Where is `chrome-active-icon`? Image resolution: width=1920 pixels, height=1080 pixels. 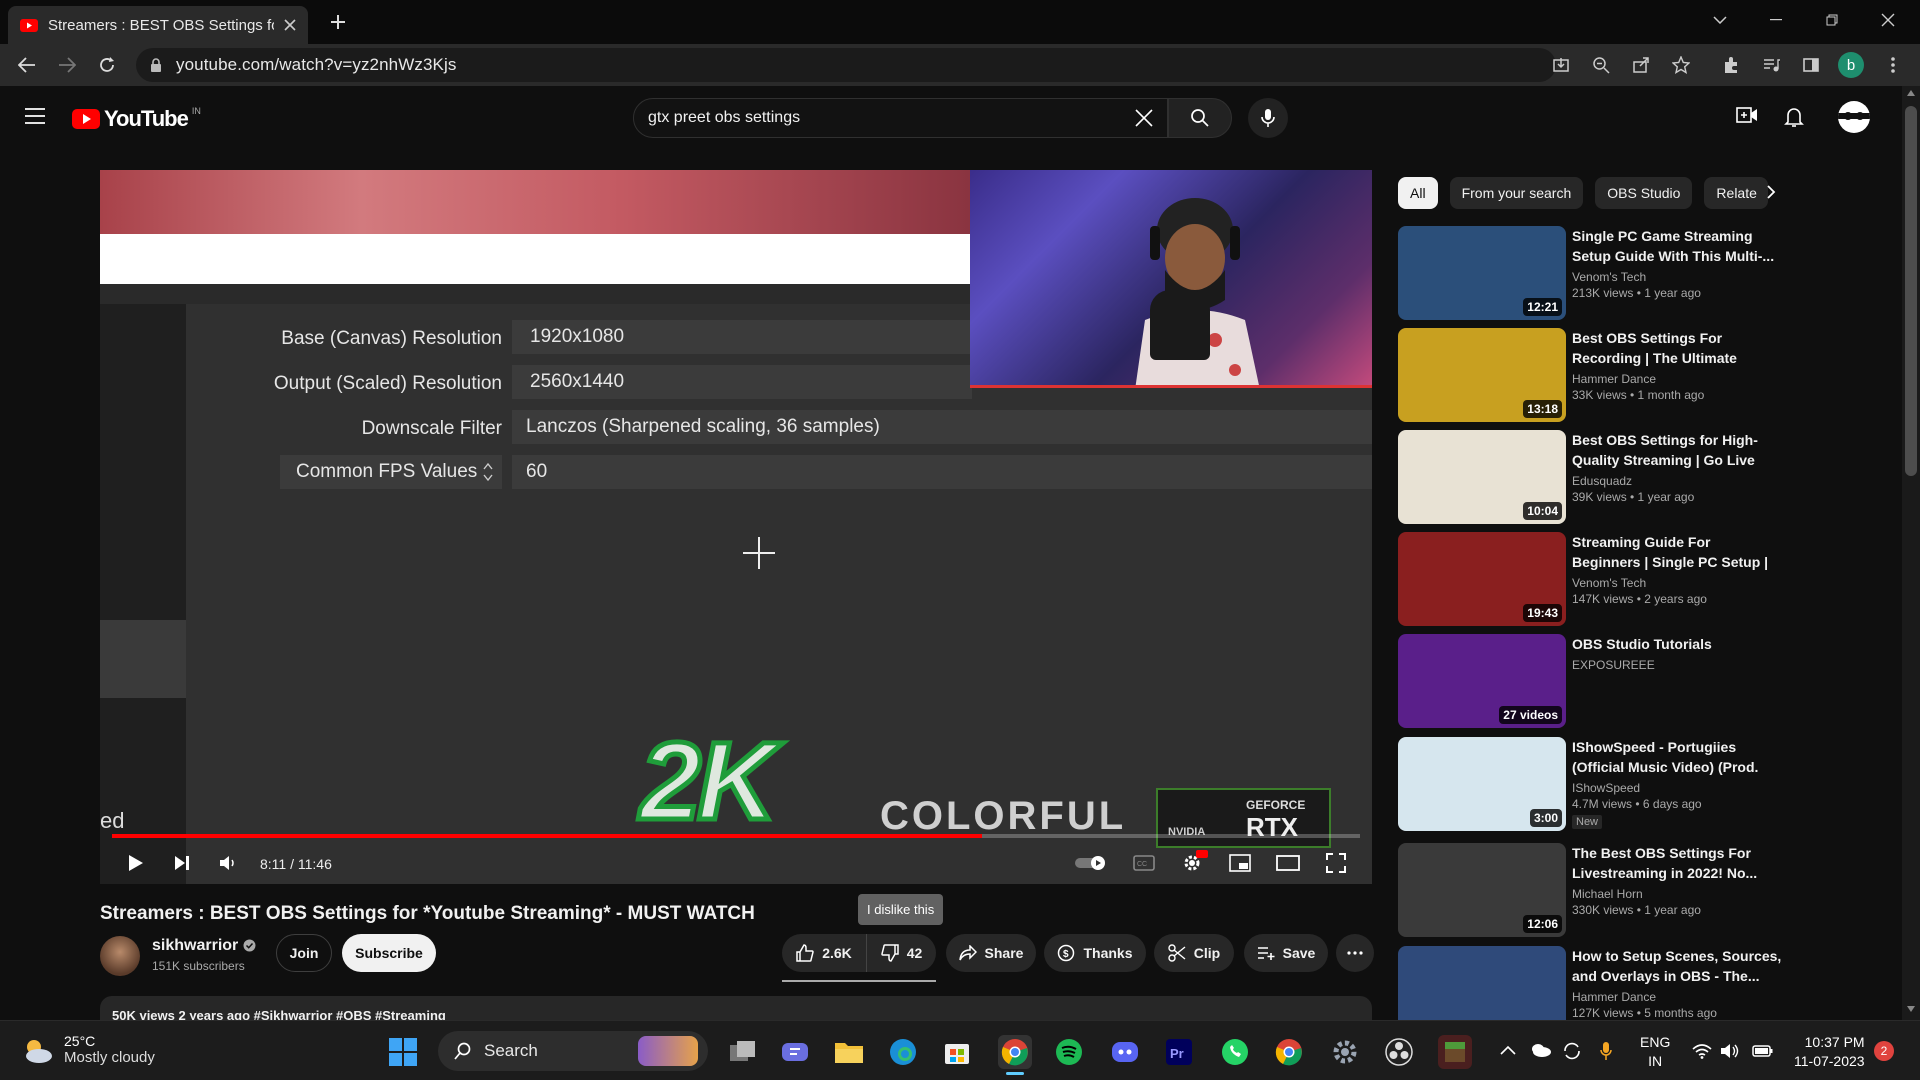
chrome-active-icon is located at coordinates (1015, 1055).